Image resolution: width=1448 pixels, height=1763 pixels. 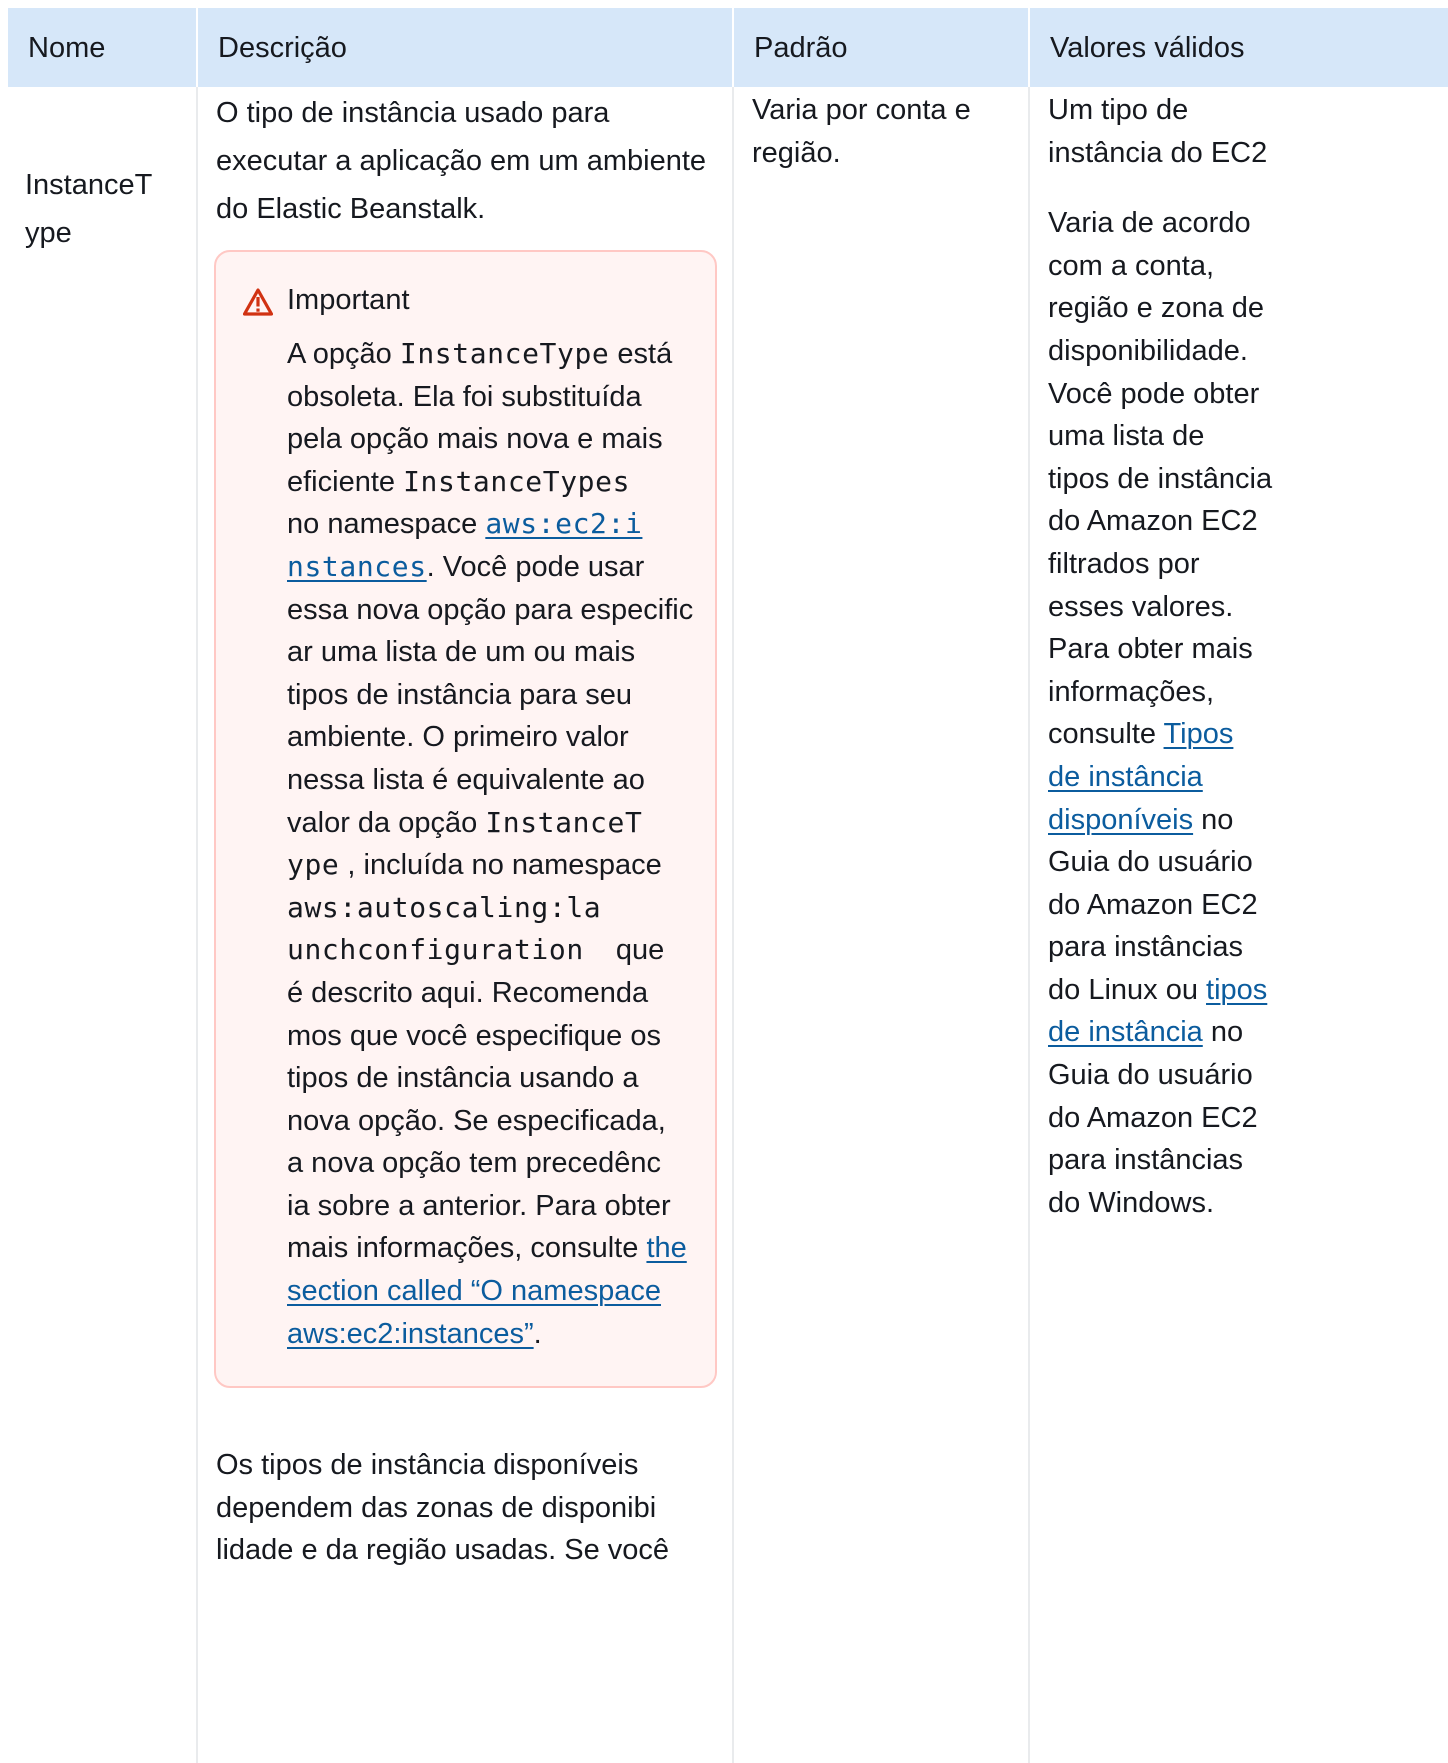 What do you see at coordinates (666, 1248) in the screenshot?
I see `section-aws-ec2-instances-link: the` at bounding box center [666, 1248].